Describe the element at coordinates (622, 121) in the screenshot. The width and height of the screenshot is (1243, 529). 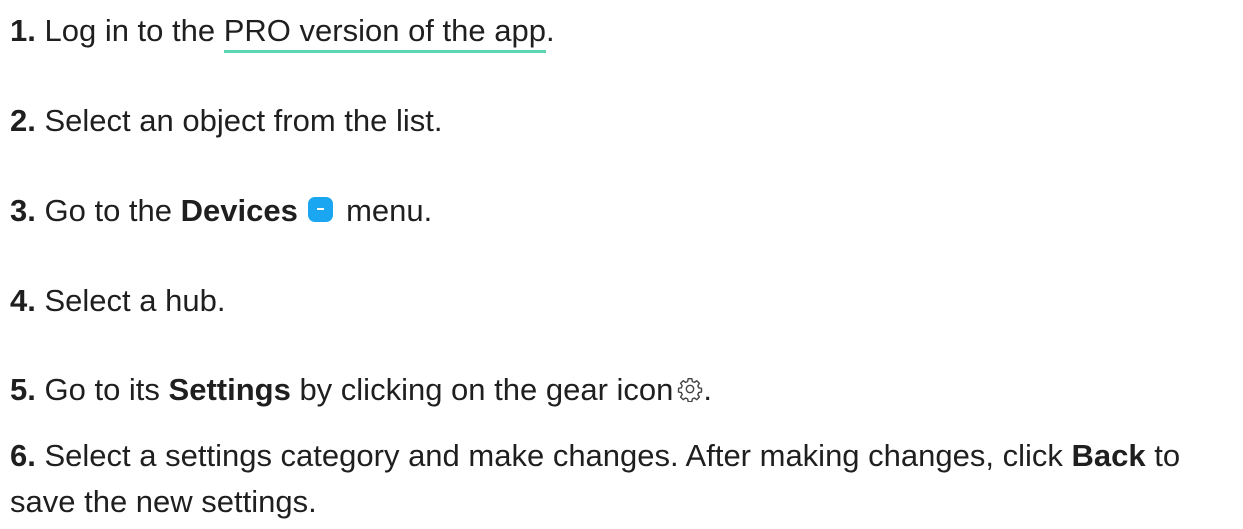
I see `step-2: 2. Select an object from the list.` at that location.